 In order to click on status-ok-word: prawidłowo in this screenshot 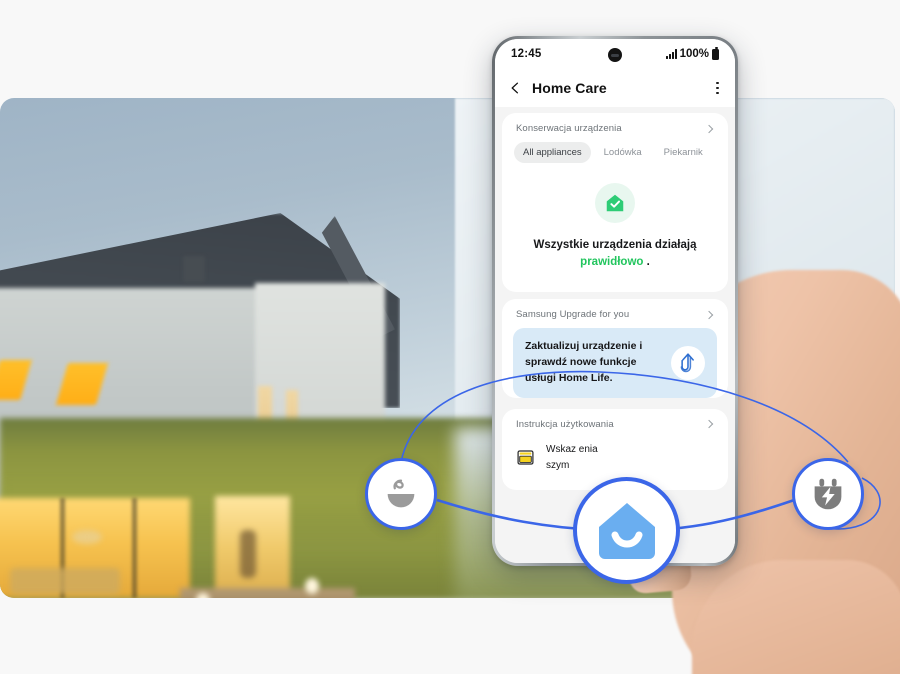, I will do `click(612, 261)`.